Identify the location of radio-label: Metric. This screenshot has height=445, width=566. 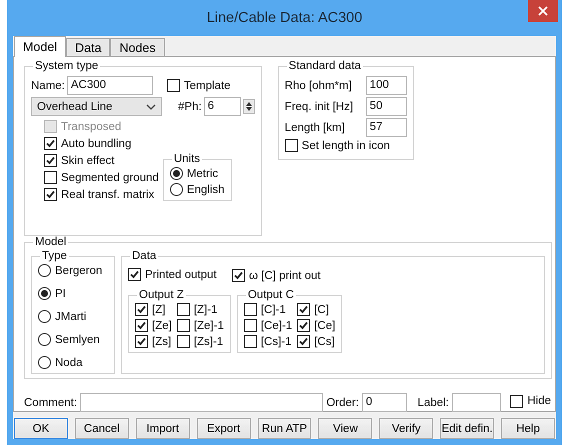
(202, 174).